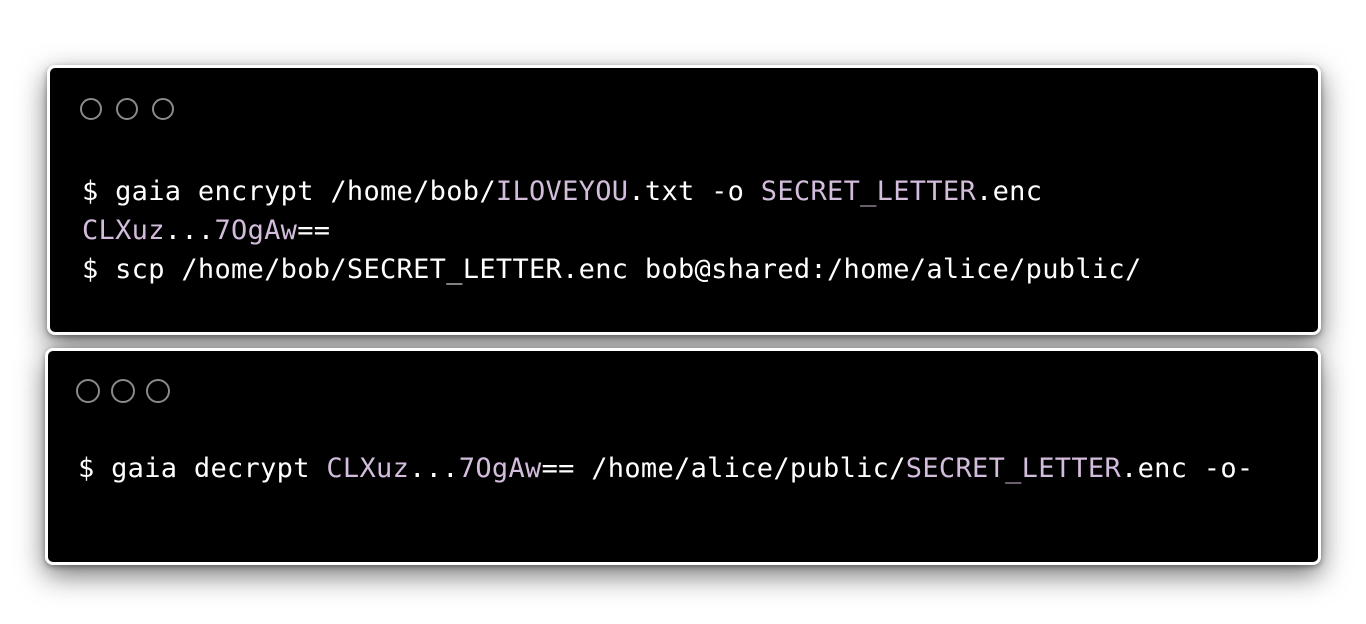 This screenshot has width=1366, height=624. What do you see at coordinates (723, 468) in the screenshot?
I see `terminal-text: == /home/alice/public/` at bounding box center [723, 468].